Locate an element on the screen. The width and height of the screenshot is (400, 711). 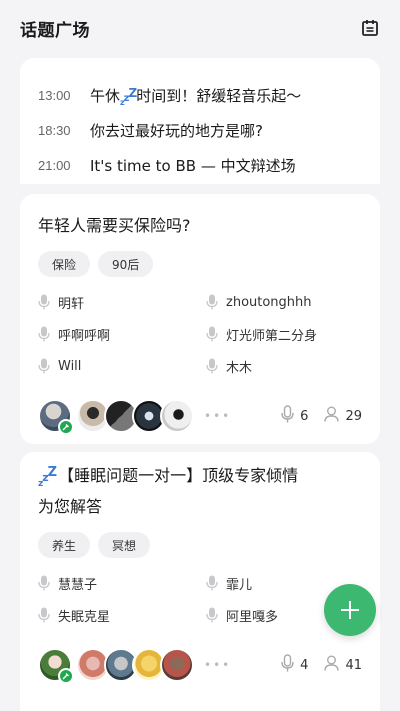
listener-count: 29 is located at coordinates (343, 416).